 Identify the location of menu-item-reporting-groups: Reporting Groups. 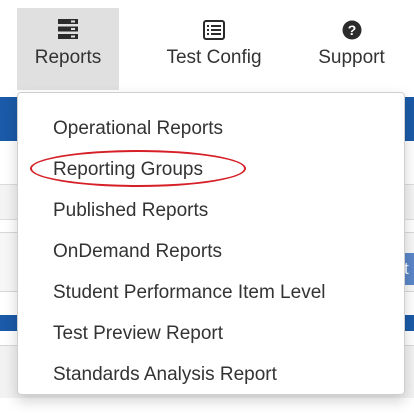
(128, 170).